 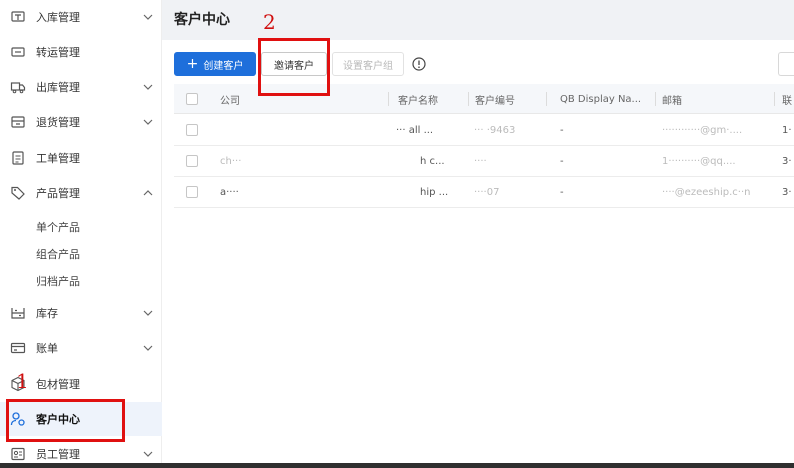 I want to click on sidebar-item-label: 员工管理, so click(x=58, y=454).